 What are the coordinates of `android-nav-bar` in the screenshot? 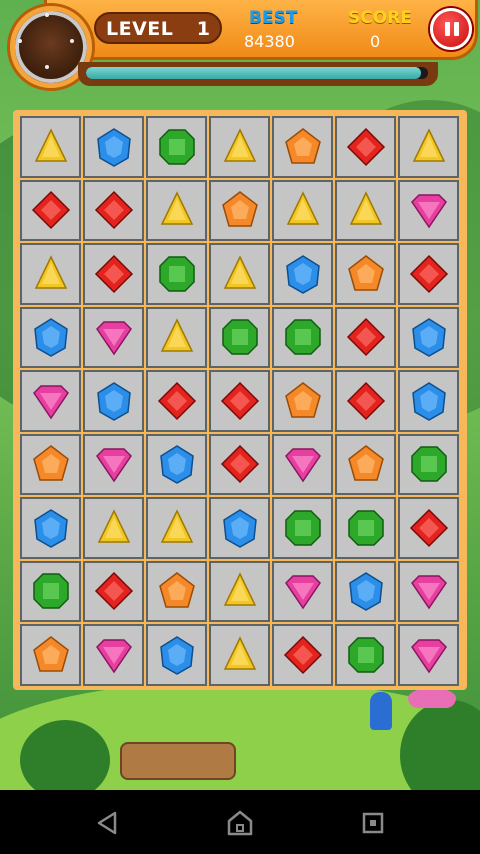 It's located at (240, 822).